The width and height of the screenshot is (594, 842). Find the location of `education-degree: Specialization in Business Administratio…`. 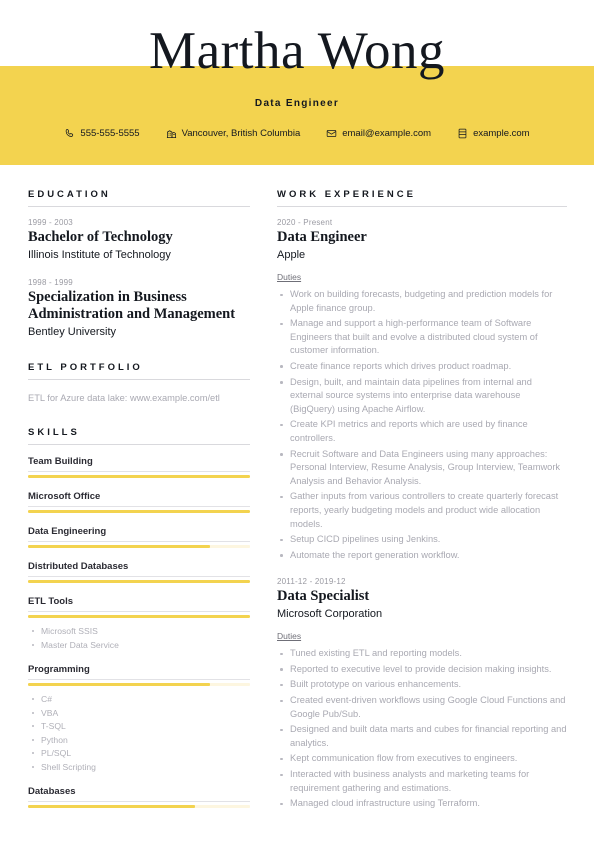

education-degree: Specialization in Business Administratio… is located at coordinates (132, 305).